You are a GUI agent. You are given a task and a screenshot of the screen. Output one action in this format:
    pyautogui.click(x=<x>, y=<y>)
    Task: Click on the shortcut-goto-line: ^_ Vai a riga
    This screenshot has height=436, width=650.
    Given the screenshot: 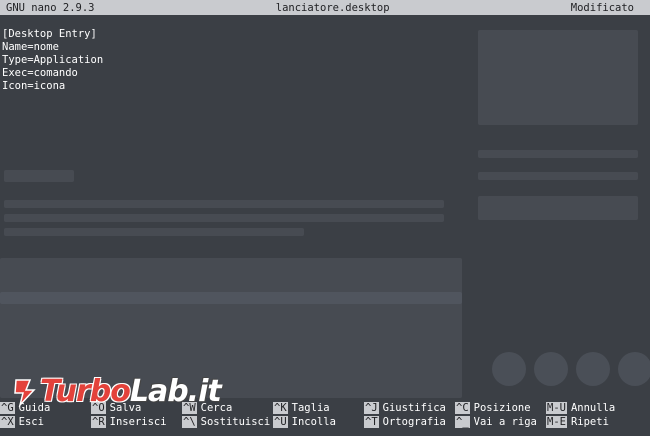 What is the action you would take?
    pyautogui.click(x=500, y=422)
    